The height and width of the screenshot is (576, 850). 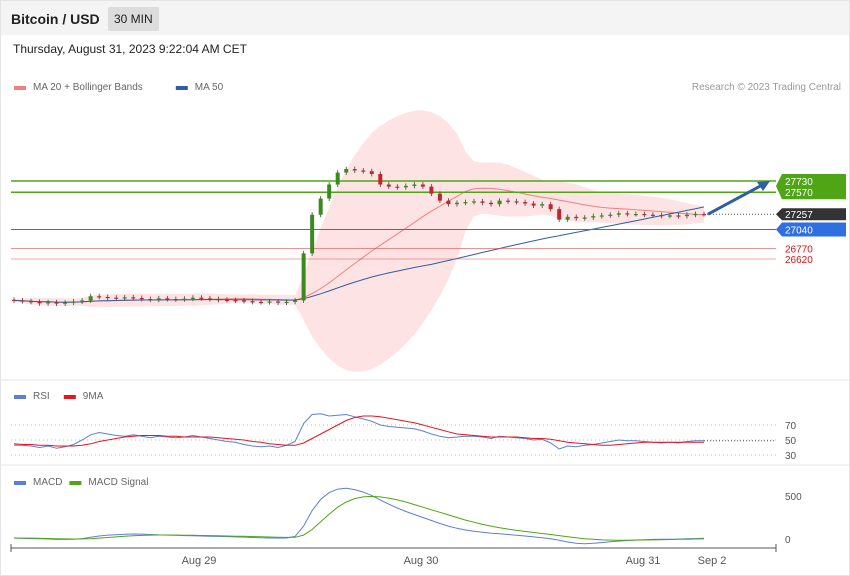 What do you see at coordinates (358, 431) in the screenshot?
I see `rsi-series-line` at bounding box center [358, 431].